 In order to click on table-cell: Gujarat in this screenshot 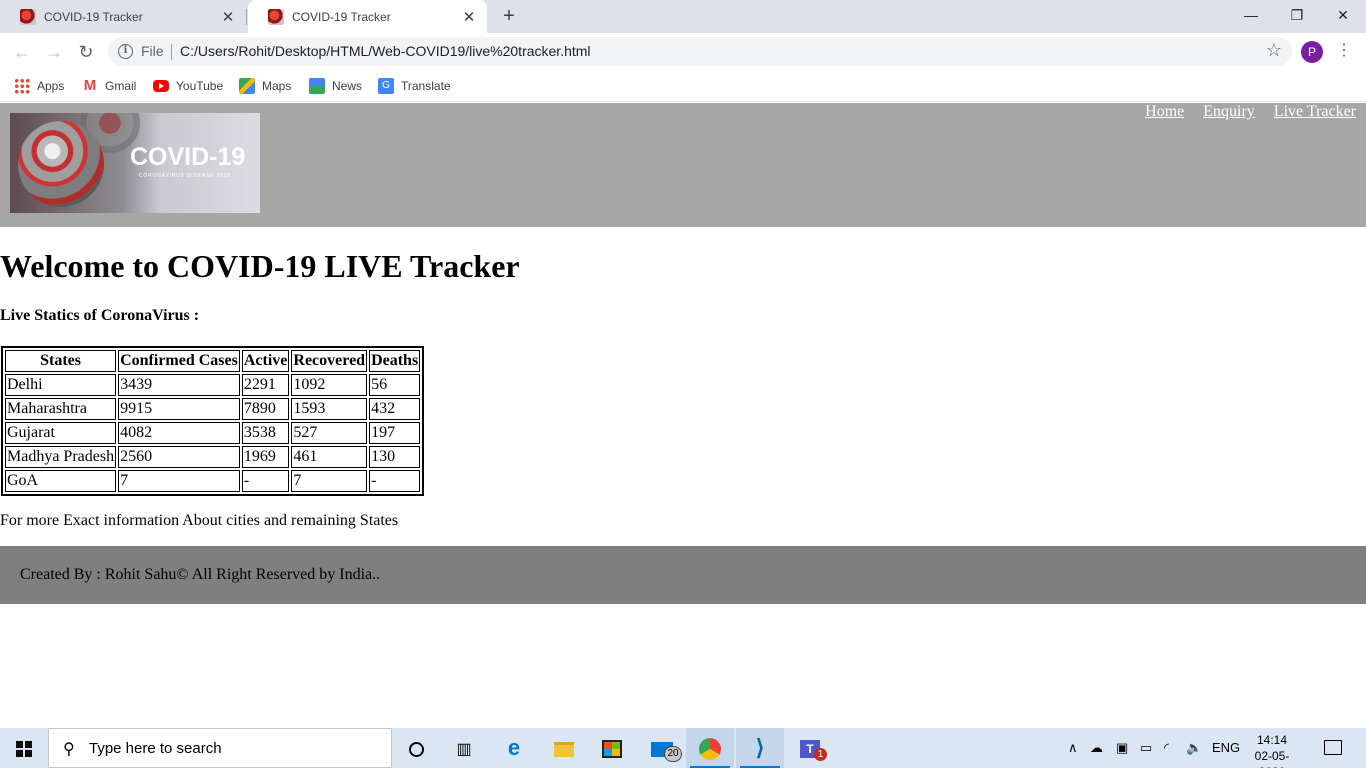, I will do `click(61, 433)`.